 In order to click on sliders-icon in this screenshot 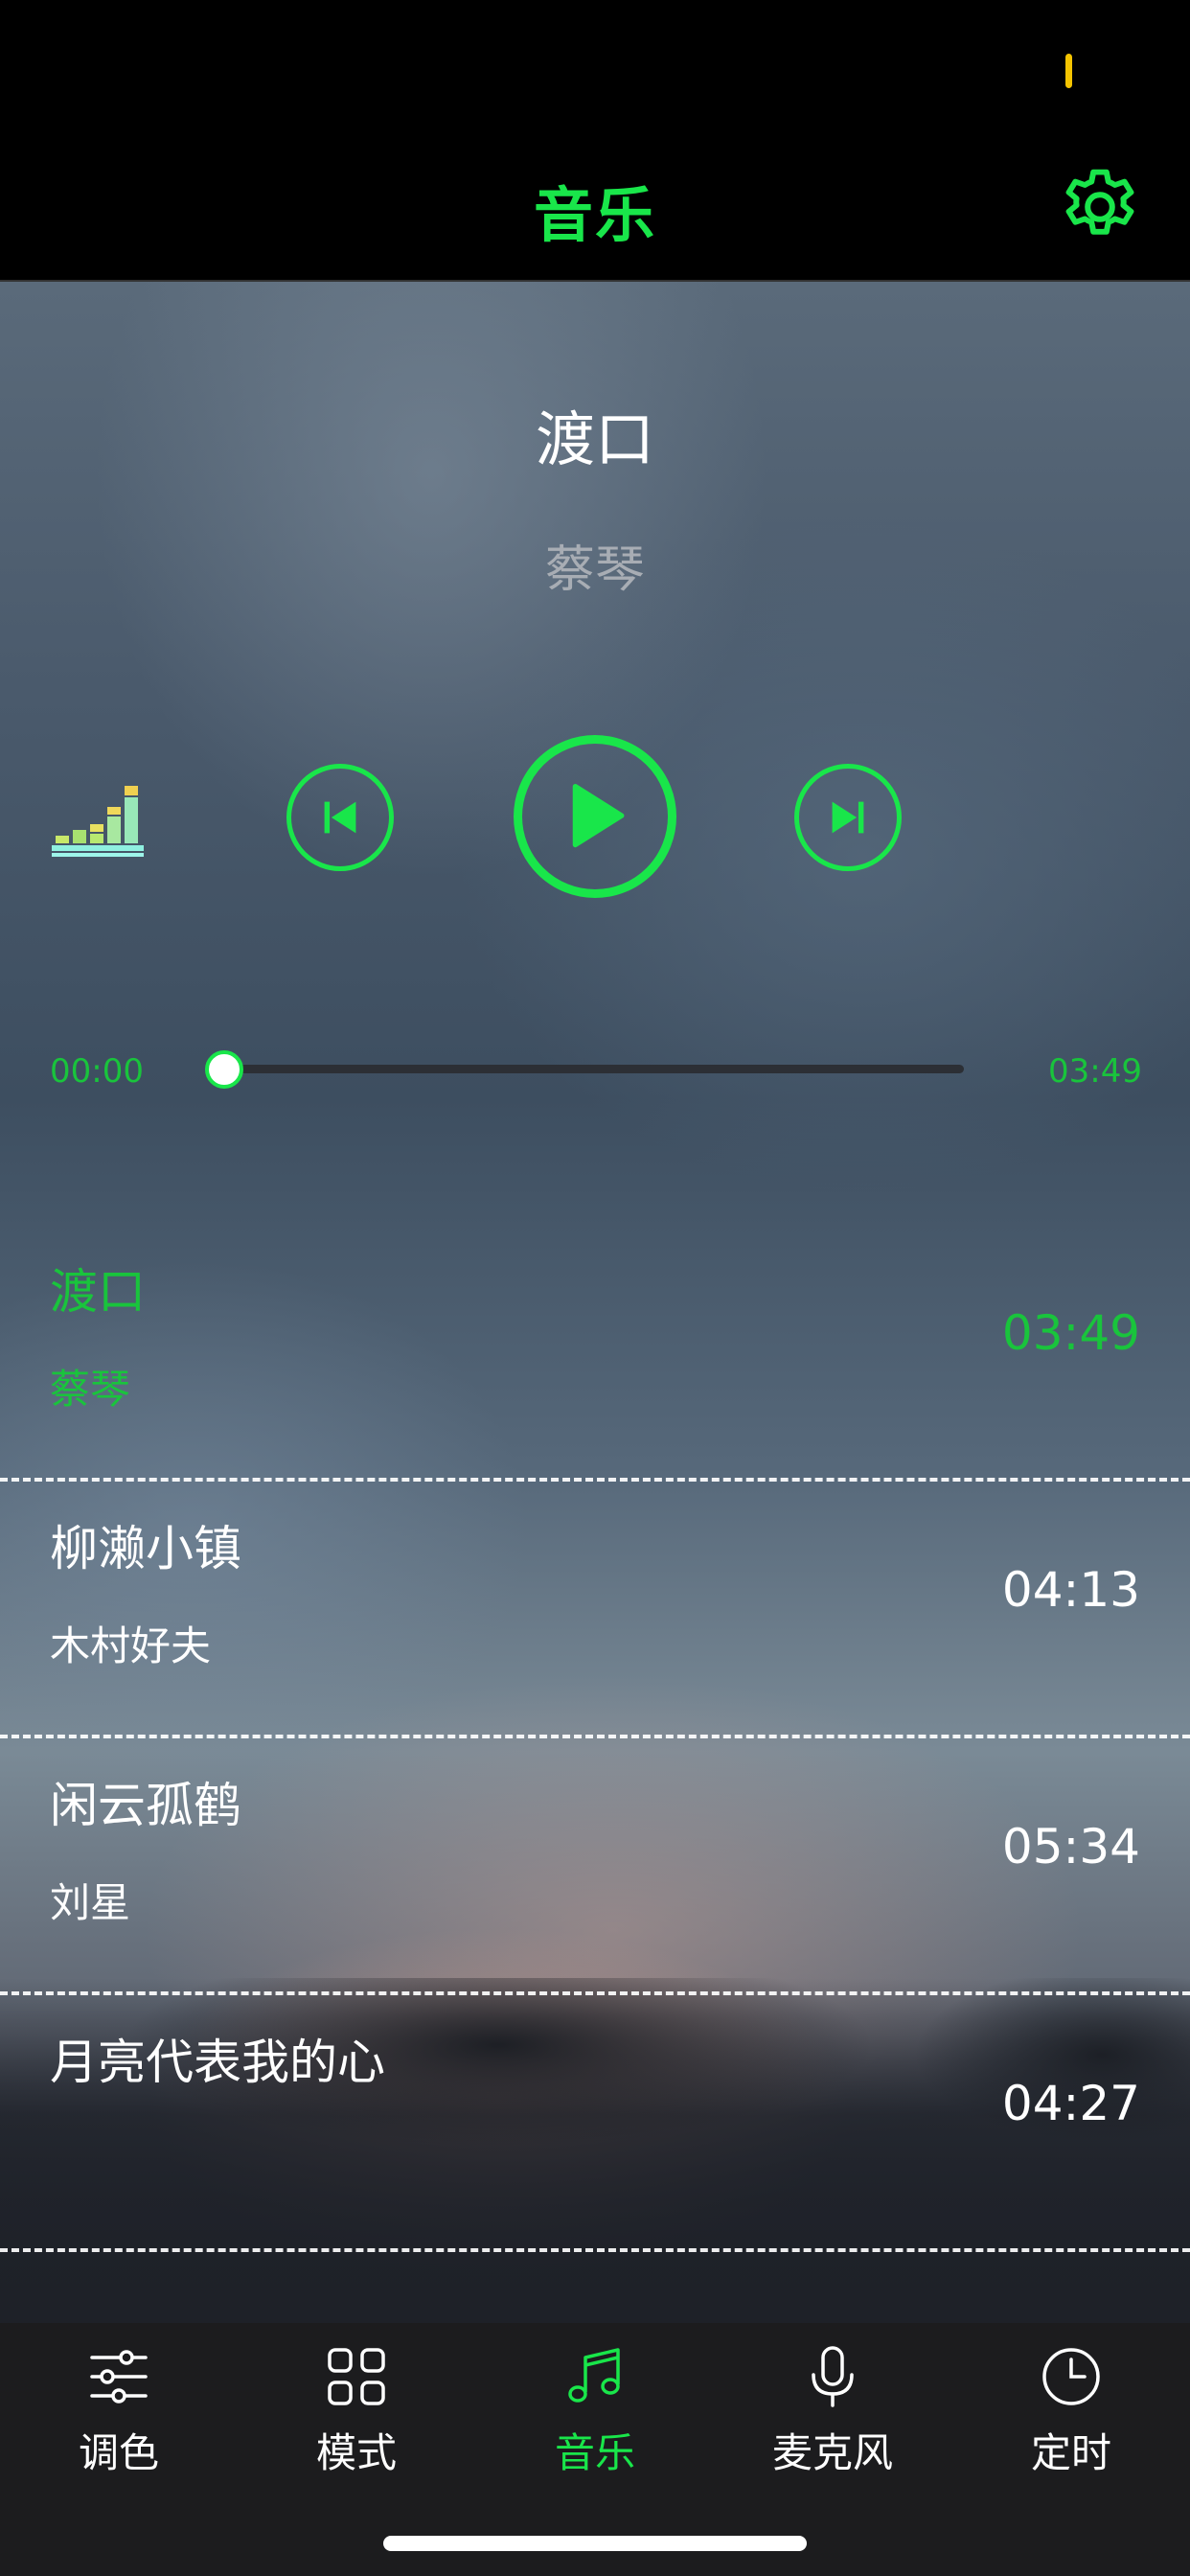, I will do `click(119, 2377)`.